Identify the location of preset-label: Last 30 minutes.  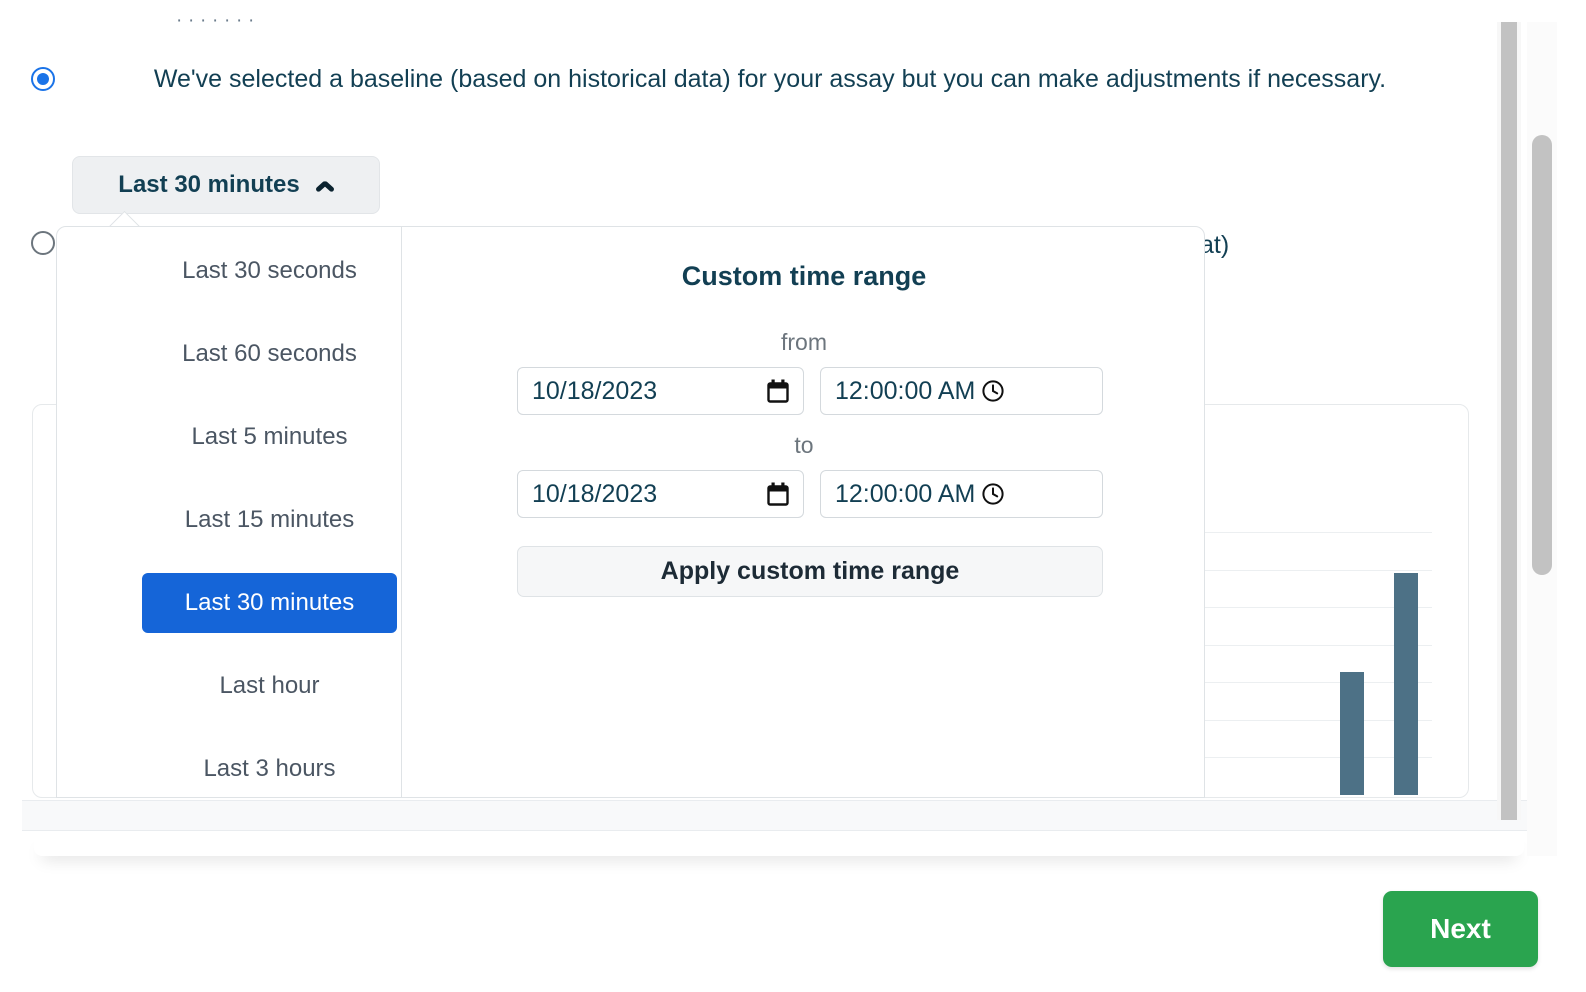
(269, 602).